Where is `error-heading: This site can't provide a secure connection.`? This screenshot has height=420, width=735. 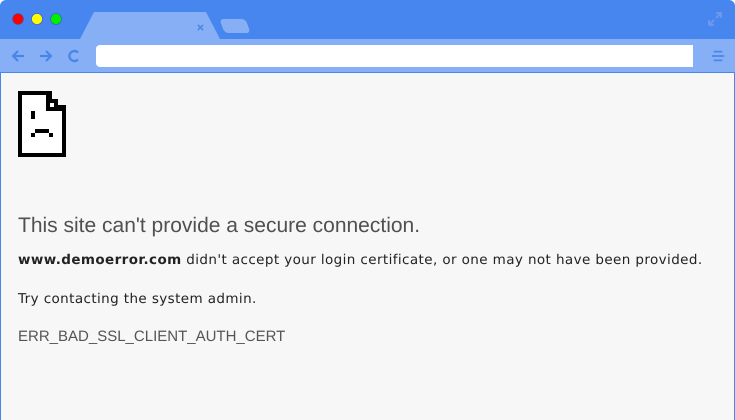
error-heading: This site can't provide a secure connection. is located at coordinates (220, 226).